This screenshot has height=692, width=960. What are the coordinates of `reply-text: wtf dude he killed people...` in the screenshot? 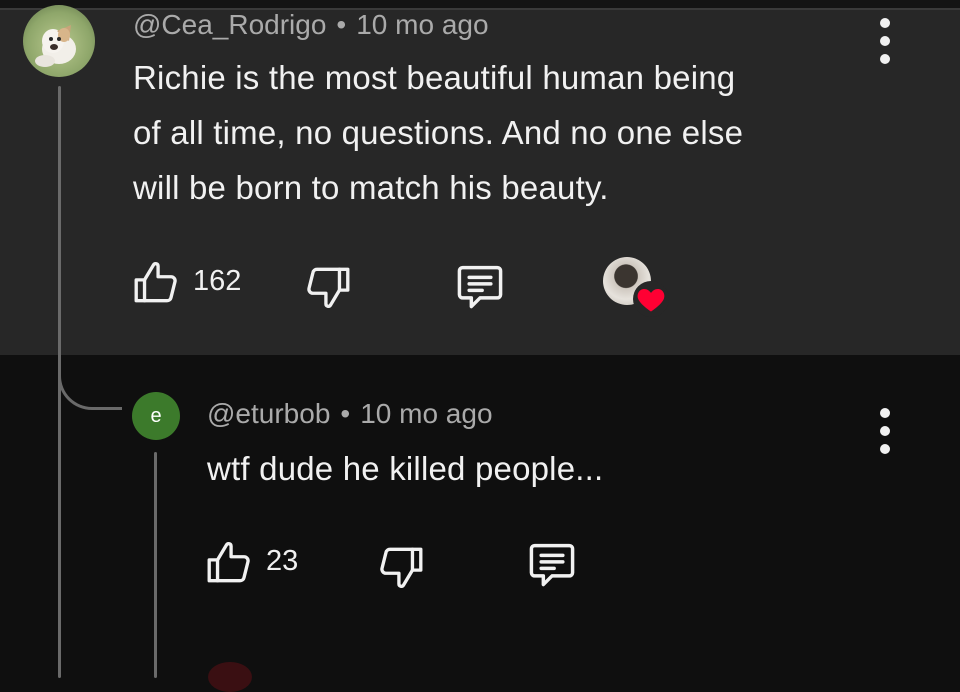 It's located at (405, 468).